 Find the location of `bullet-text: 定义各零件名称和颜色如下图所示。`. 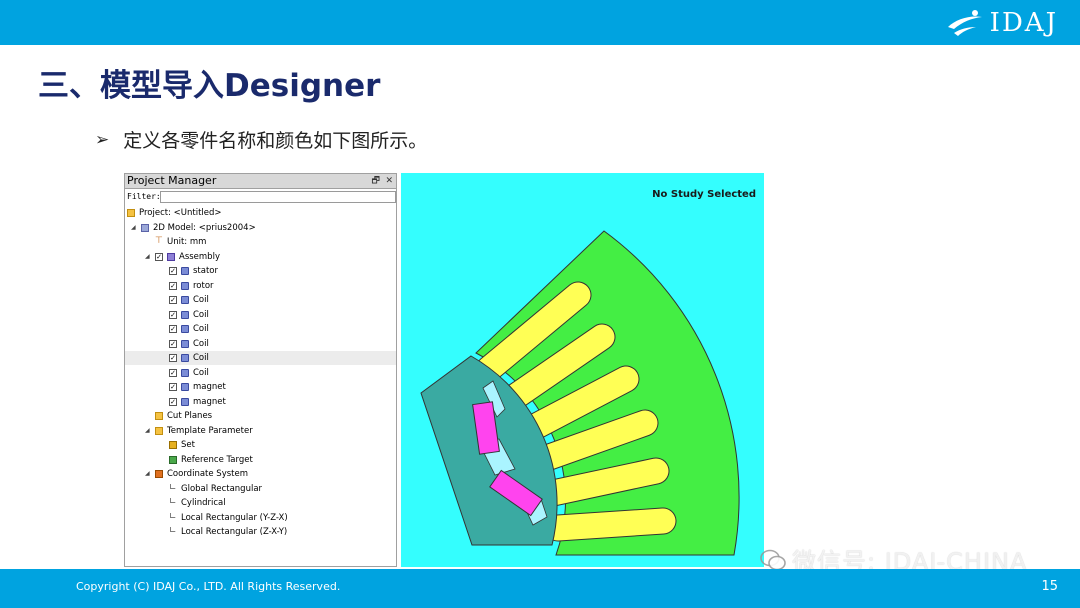

bullet-text: 定义各零件名称和颜色如下图所示。 is located at coordinates (275, 141).